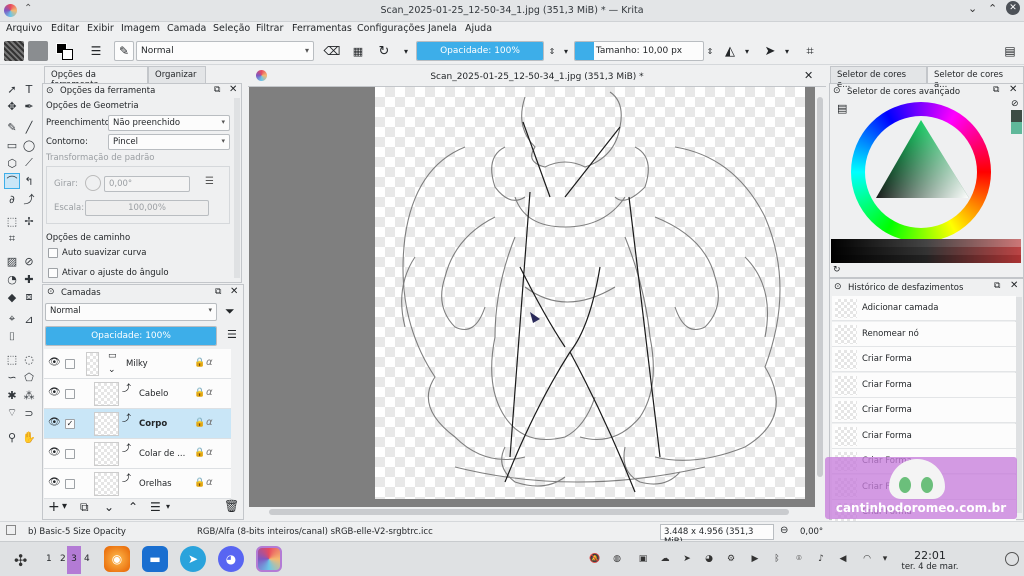  Describe the element at coordinates (147, 184) in the screenshot. I see `rotate-input: 0,00°` at that location.